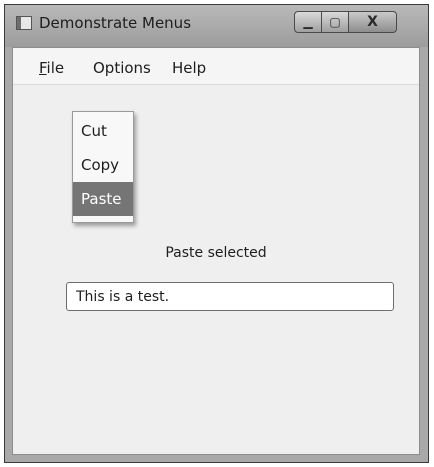 This screenshot has height=467, width=434. Describe the element at coordinates (122, 68) in the screenshot. I see `menu-options: Options` at that location.